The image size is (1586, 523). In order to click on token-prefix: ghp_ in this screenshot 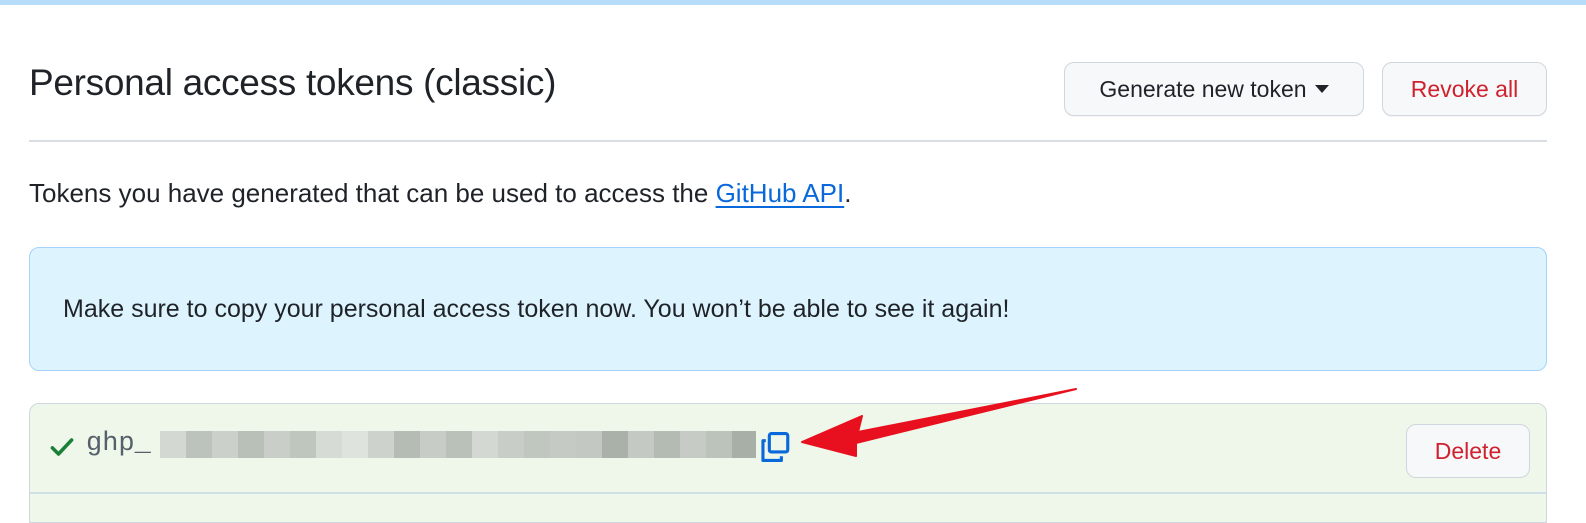, I will do `click(118, 444)`.